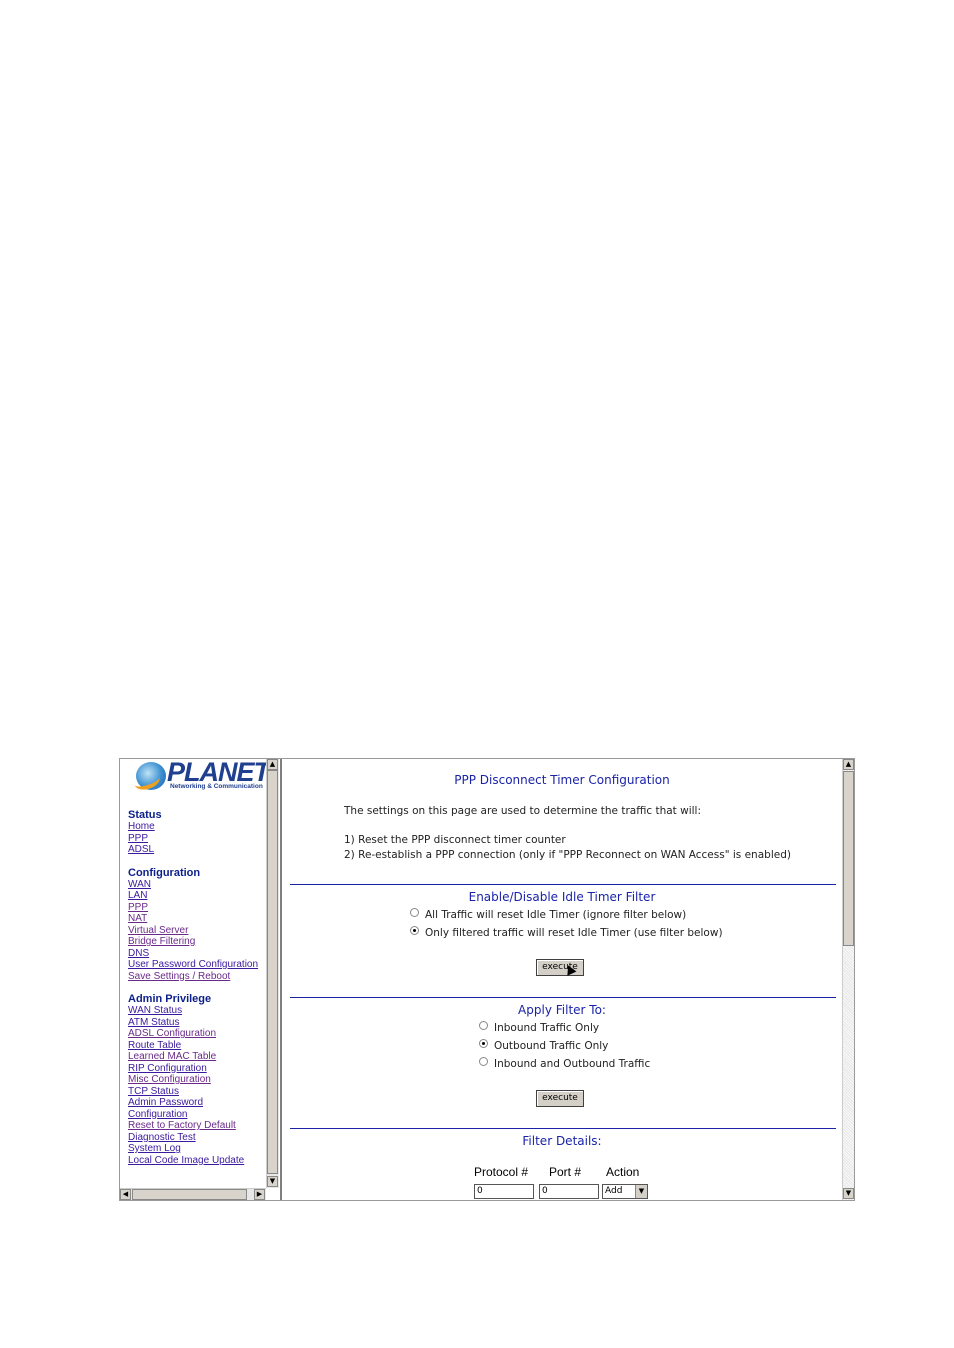 This screenshot has width=954, height=1348. What do you see at coordinates (614, 1191) in the screenshot?
I see `action-select-value: Add` at bounding box center [614, 1191].